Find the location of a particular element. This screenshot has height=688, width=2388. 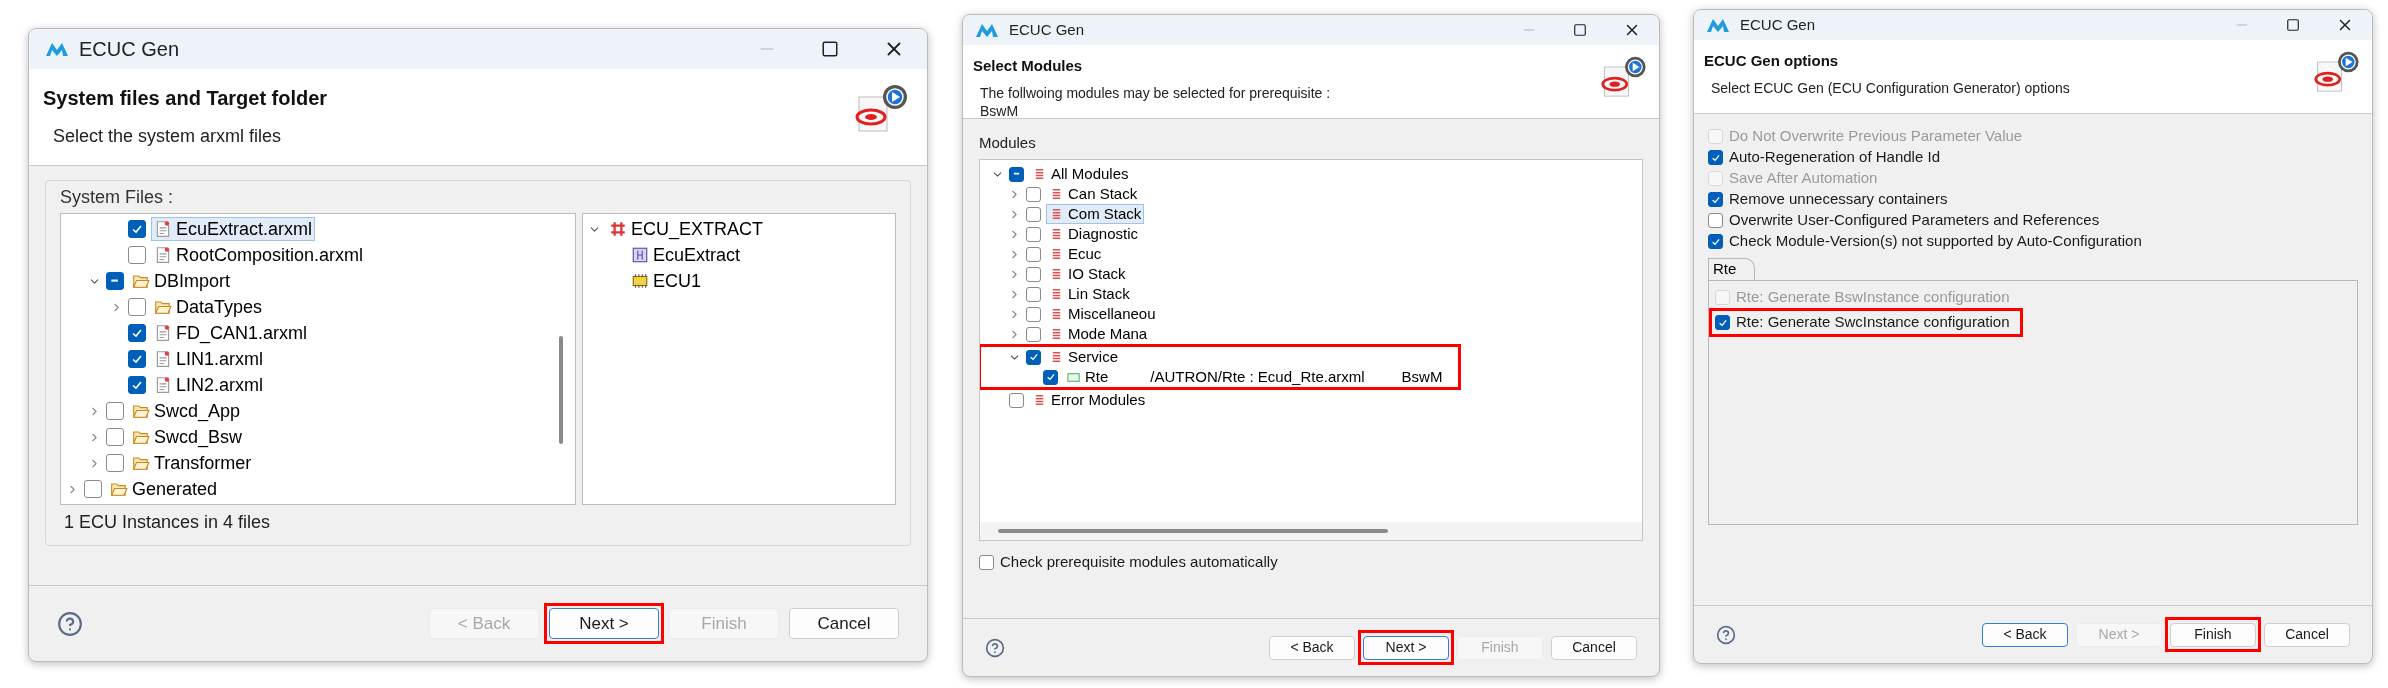

page-heading: System files and Target folder is located at coordinates (185, 98).